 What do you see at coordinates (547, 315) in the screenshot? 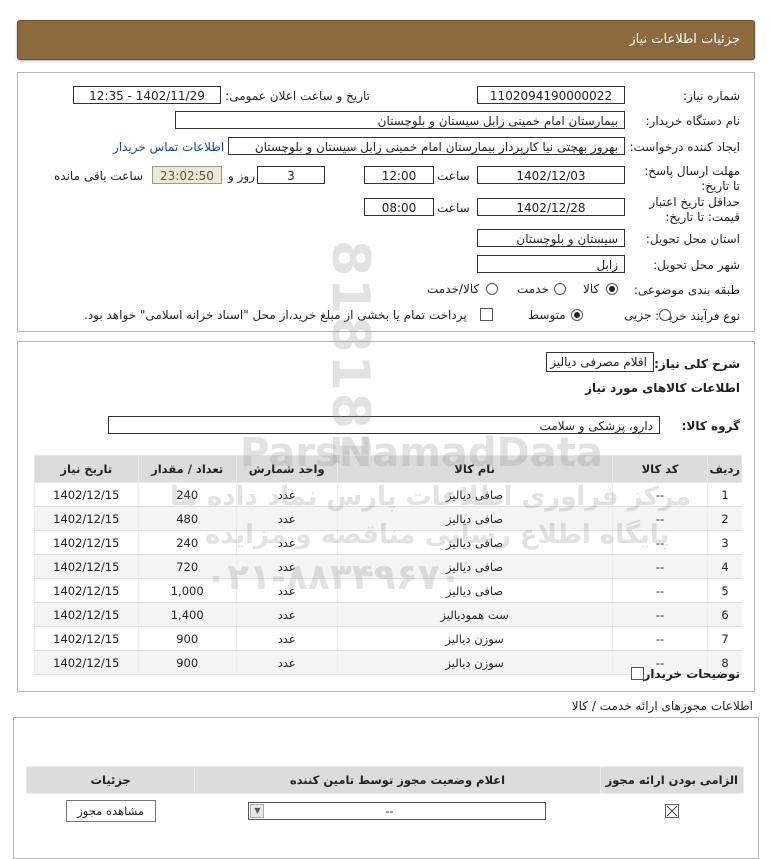
I see `process-option-medium: متوسط` at bounding box center [547, 315].